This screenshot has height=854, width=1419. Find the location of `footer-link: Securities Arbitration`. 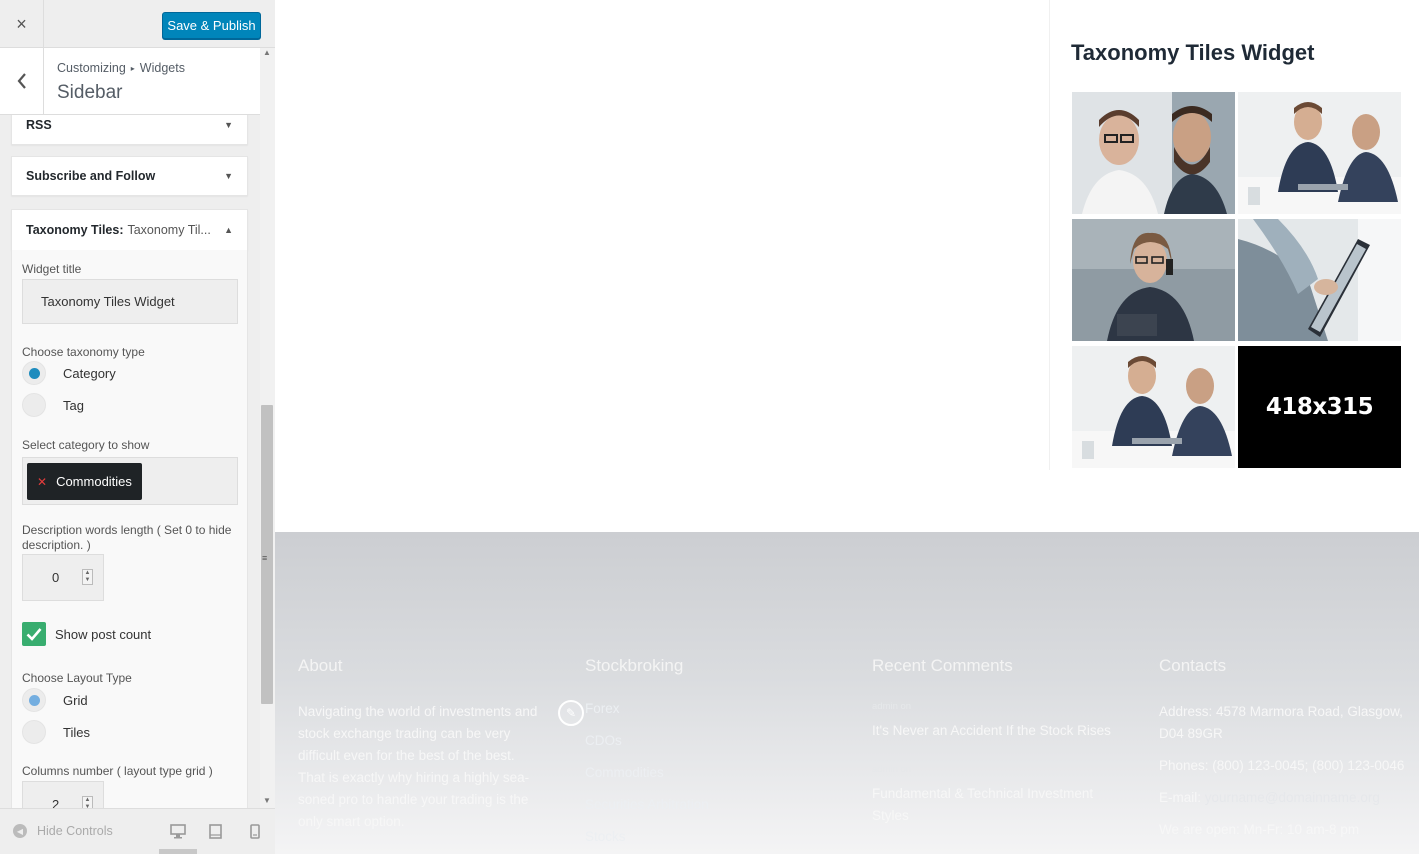

footer-link: Securities Arbitration is located at coordinates (710, 805).